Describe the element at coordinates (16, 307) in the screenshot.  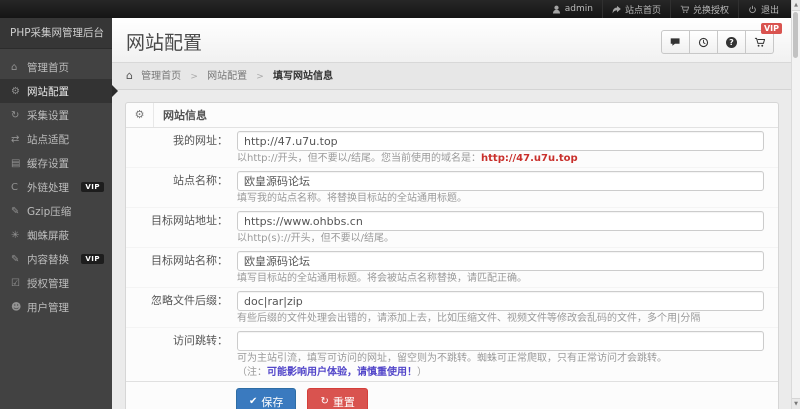
I see `users-icon: ☻` at that location.